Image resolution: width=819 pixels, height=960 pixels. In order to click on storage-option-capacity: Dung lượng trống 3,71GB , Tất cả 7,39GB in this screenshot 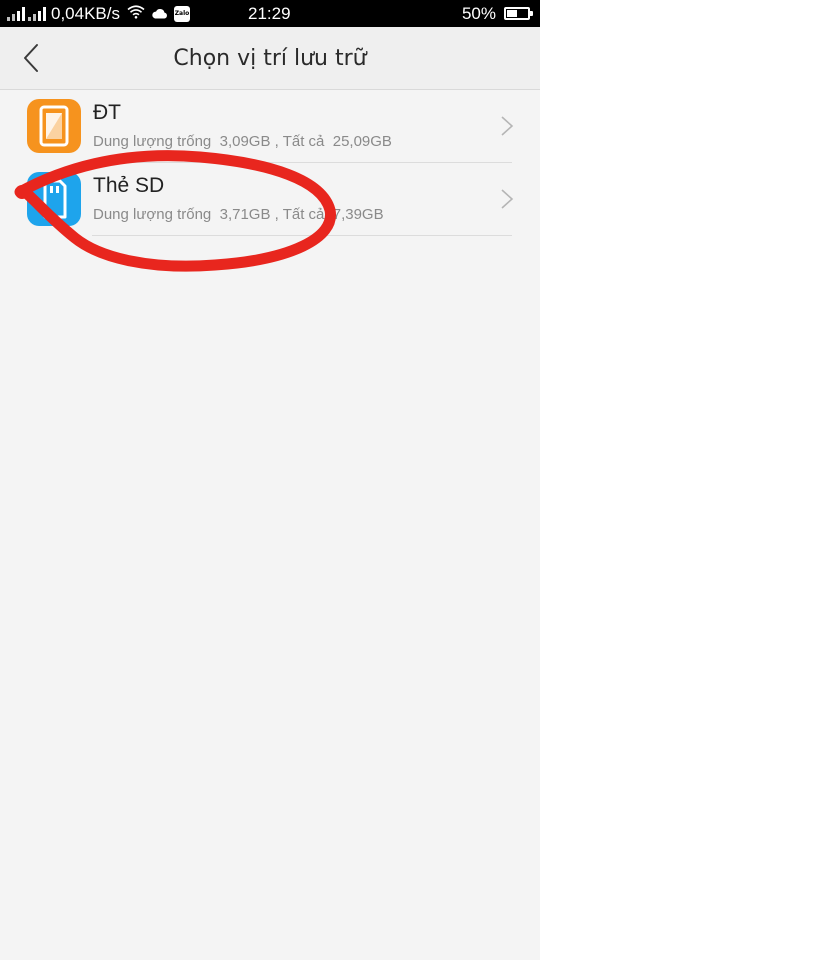, I will do `click(238, 214)`.